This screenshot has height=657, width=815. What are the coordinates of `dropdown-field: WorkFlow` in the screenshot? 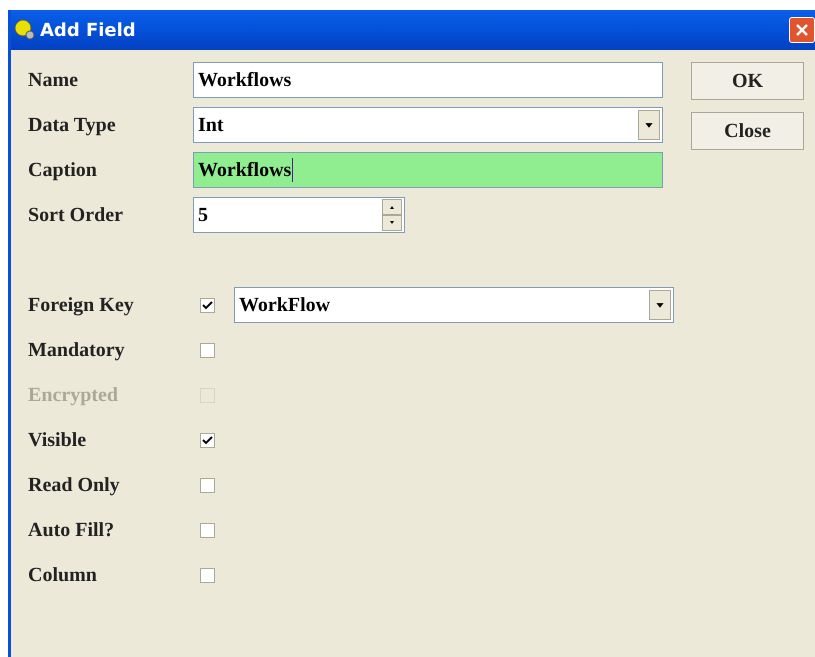 It's located at (454, 305).